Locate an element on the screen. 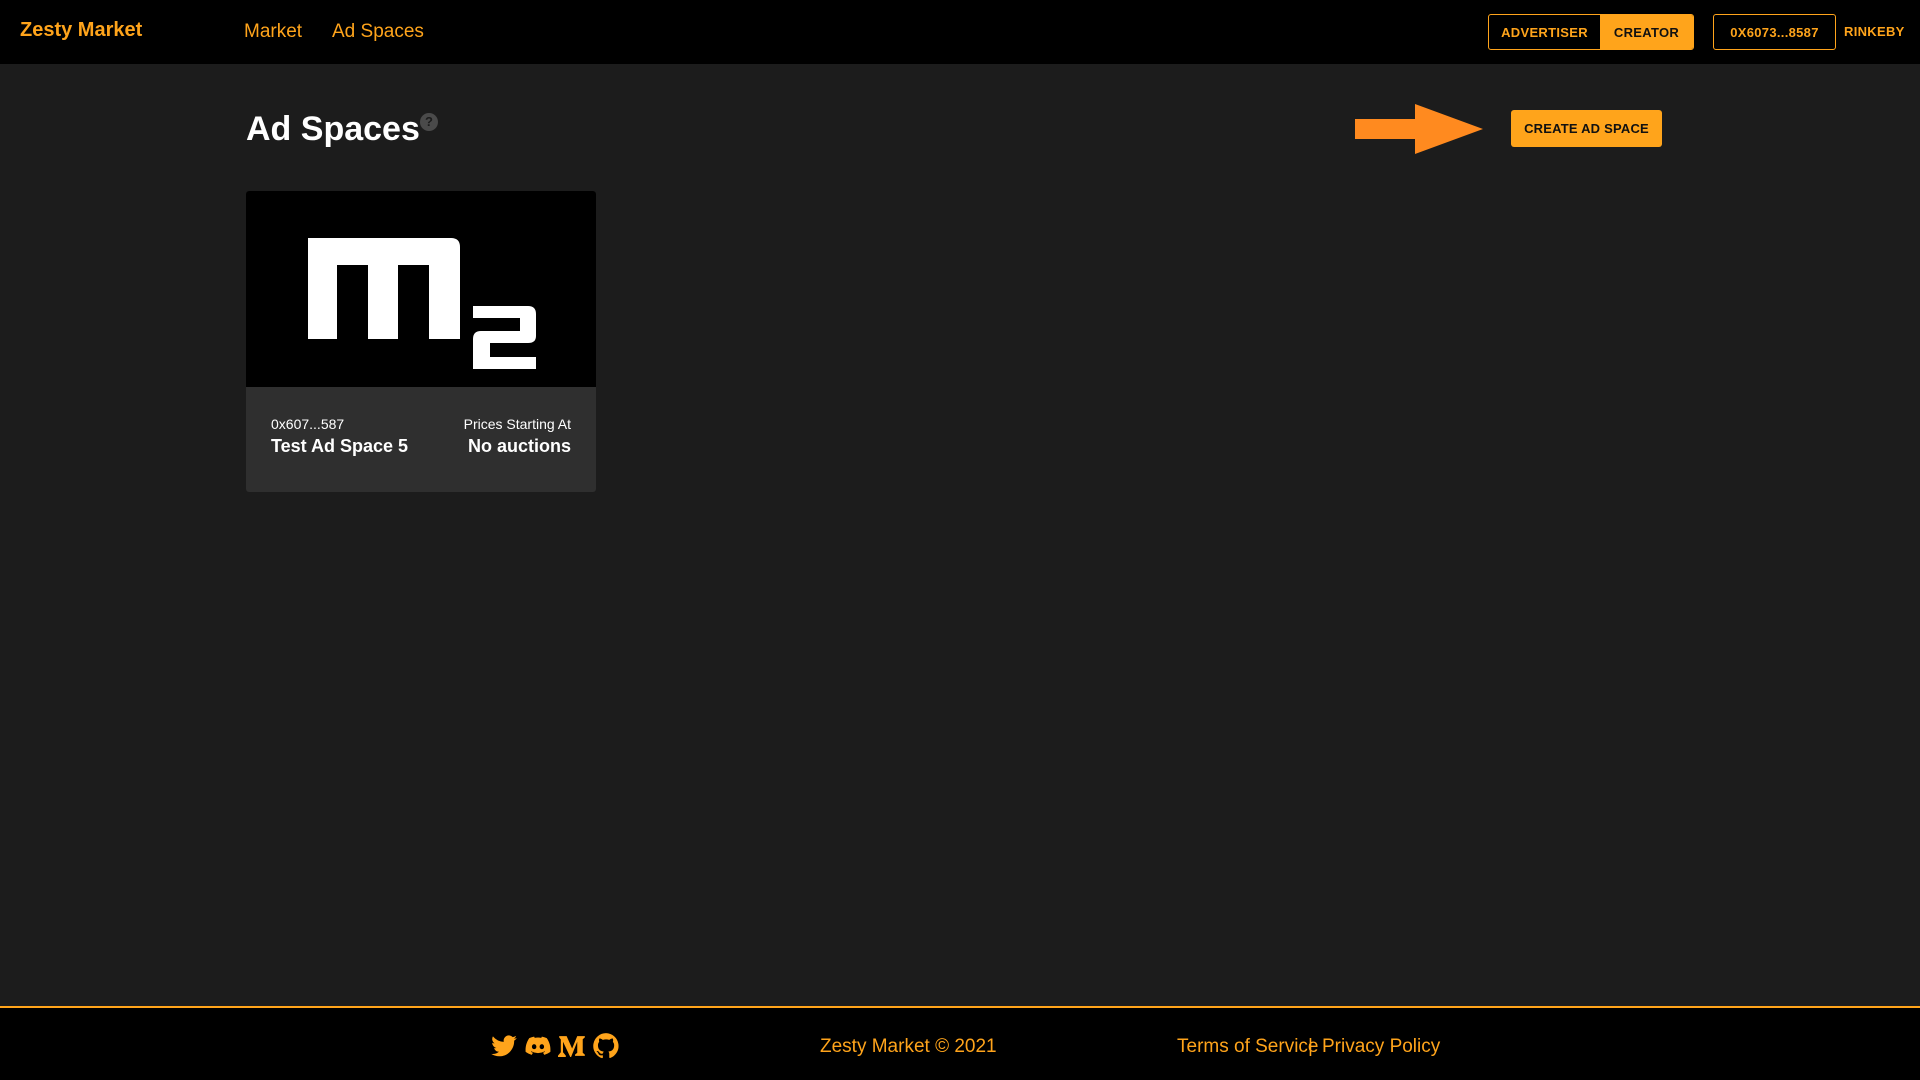 This screenshot has height=1080, width=1920. medium-icon is located at coordinates (572, 1046).